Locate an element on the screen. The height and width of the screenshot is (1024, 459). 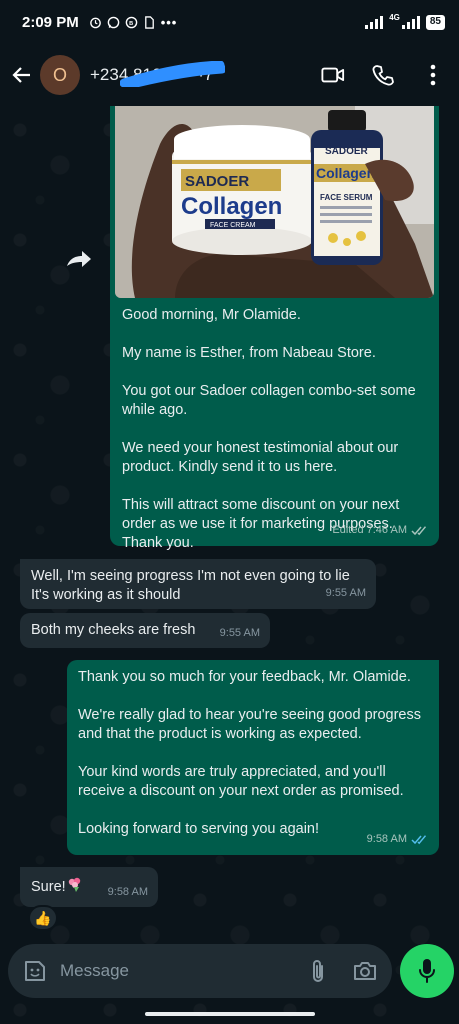
video-call-button is located at coordinates (333, 75).